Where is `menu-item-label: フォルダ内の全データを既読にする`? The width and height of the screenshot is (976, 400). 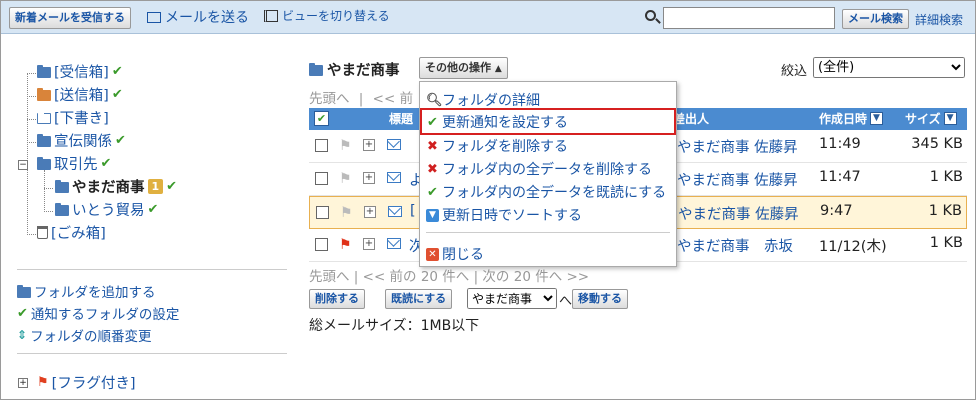
menu-item-label: フォルダ内の全データを既読にする is located at coordinates (554, 193).